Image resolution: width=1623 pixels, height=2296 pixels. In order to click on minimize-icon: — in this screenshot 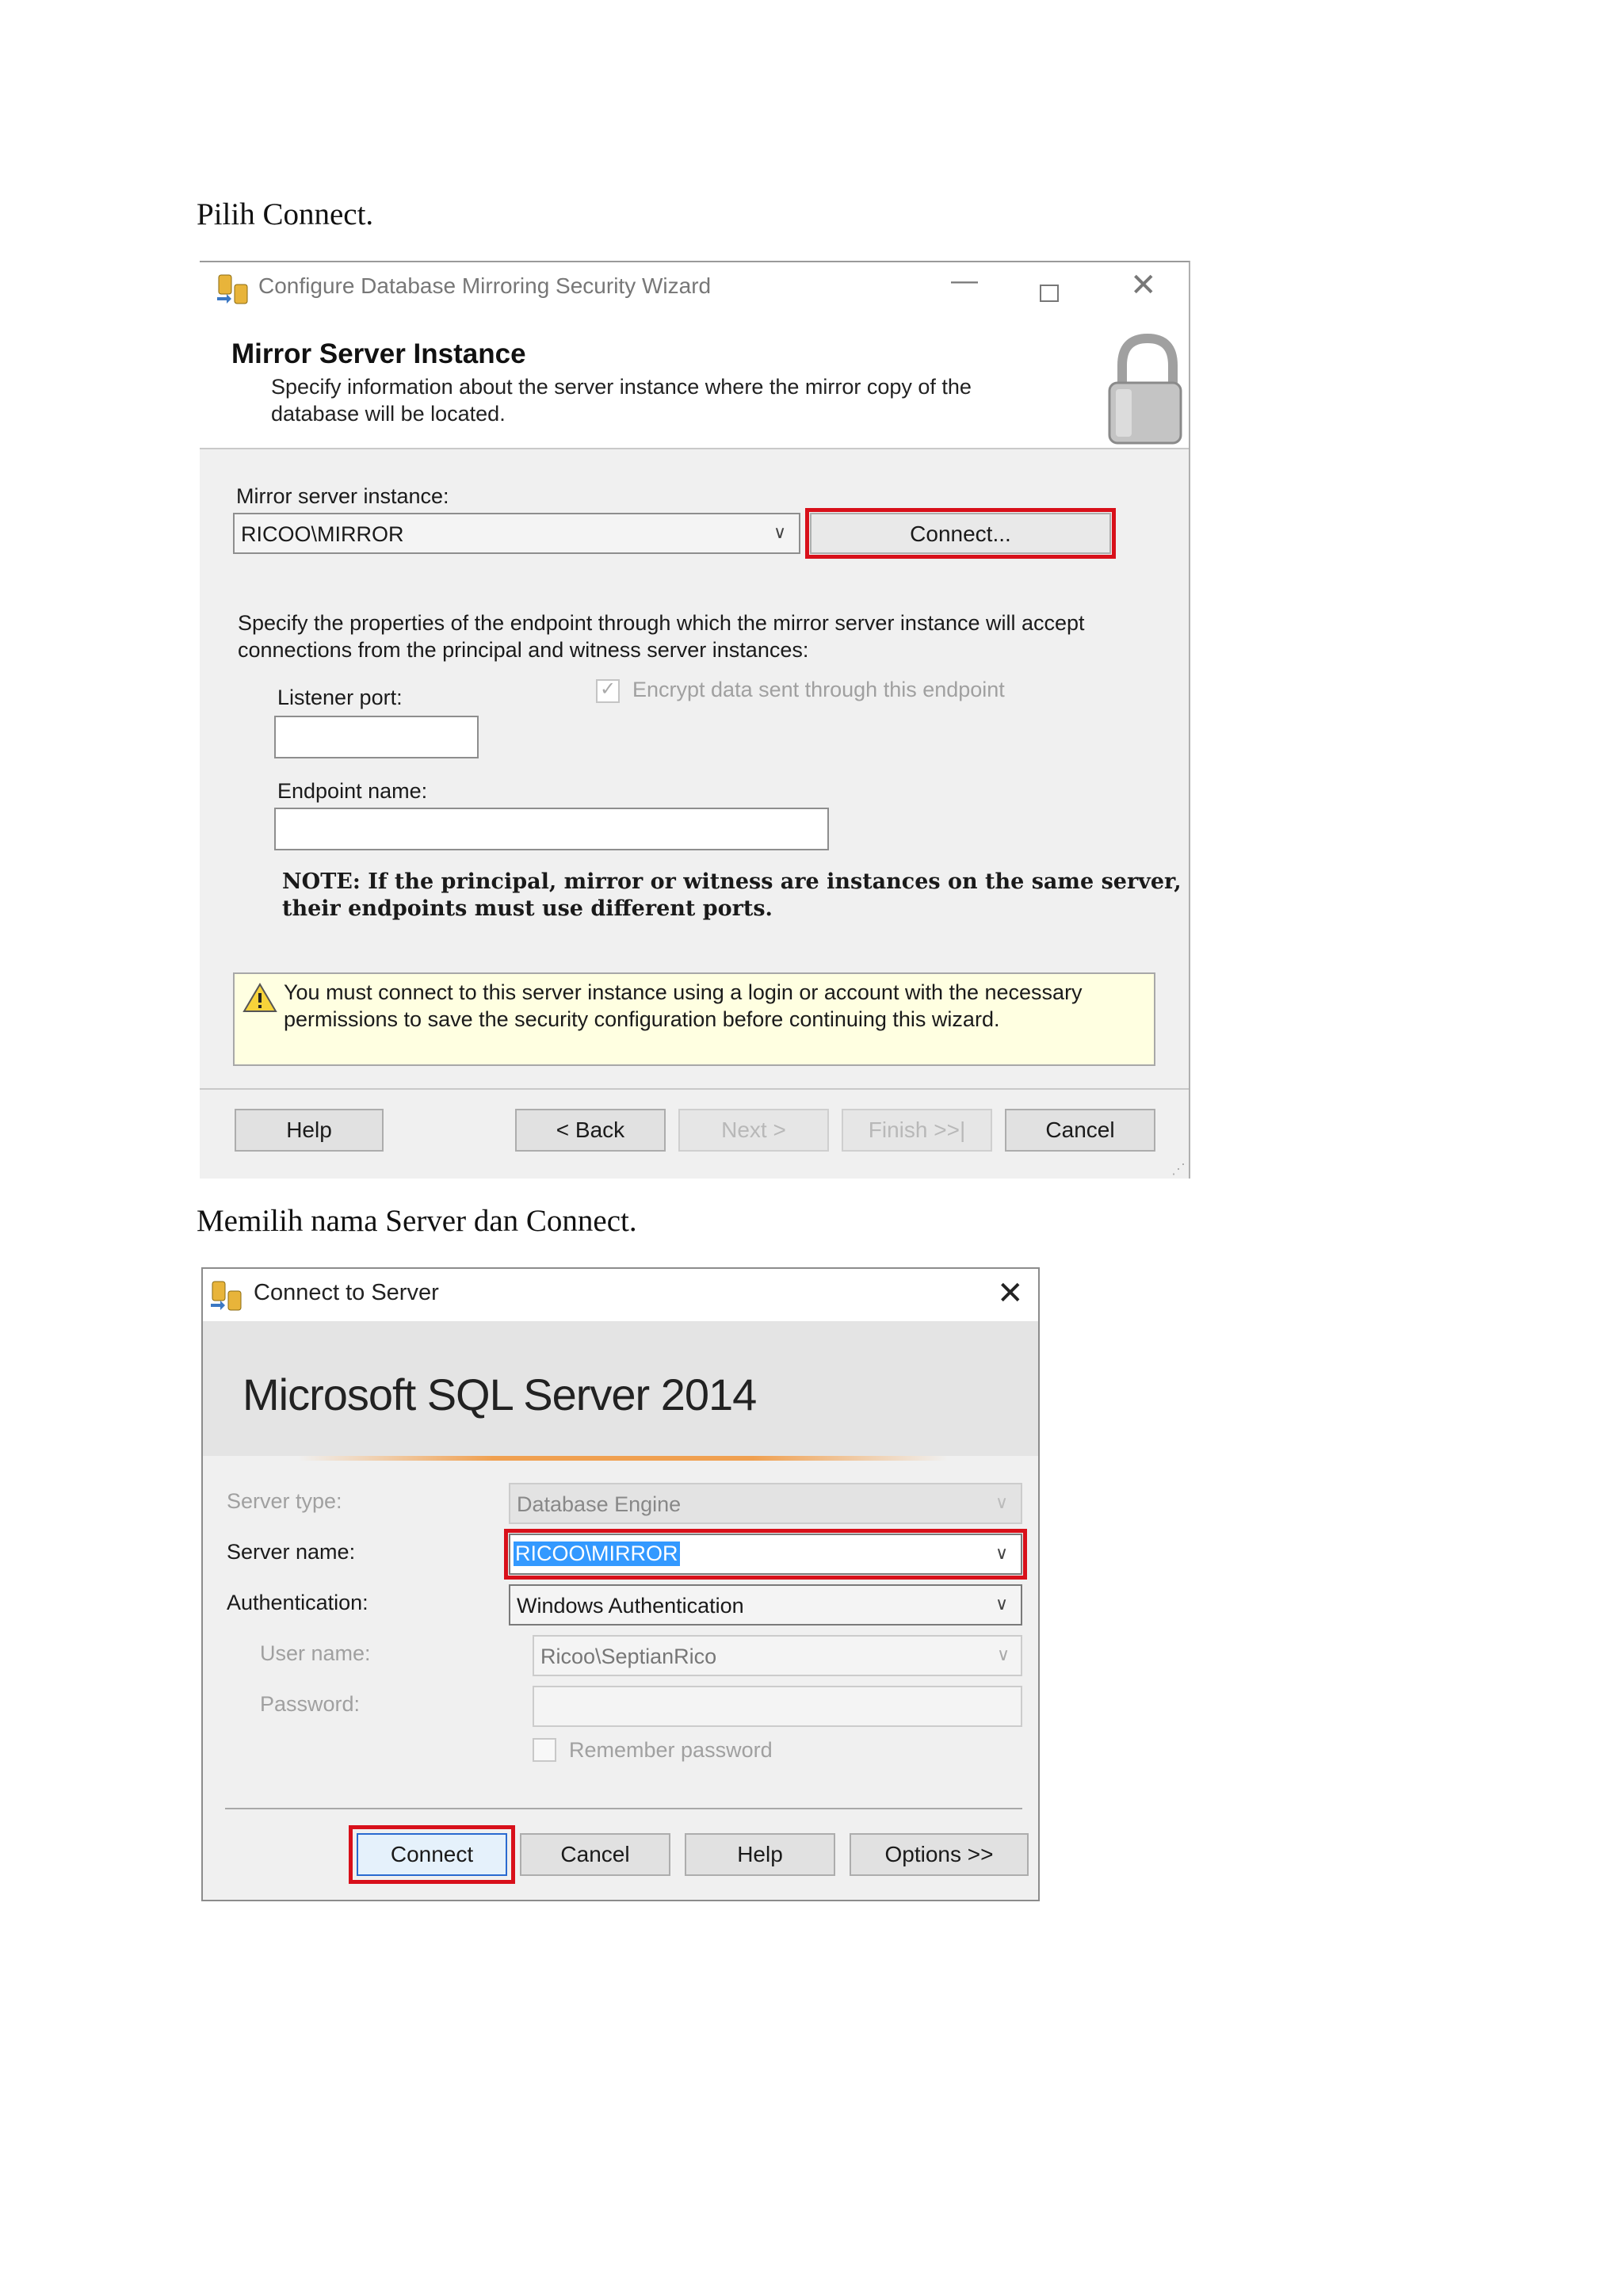, I will do `click(964, 281)`.